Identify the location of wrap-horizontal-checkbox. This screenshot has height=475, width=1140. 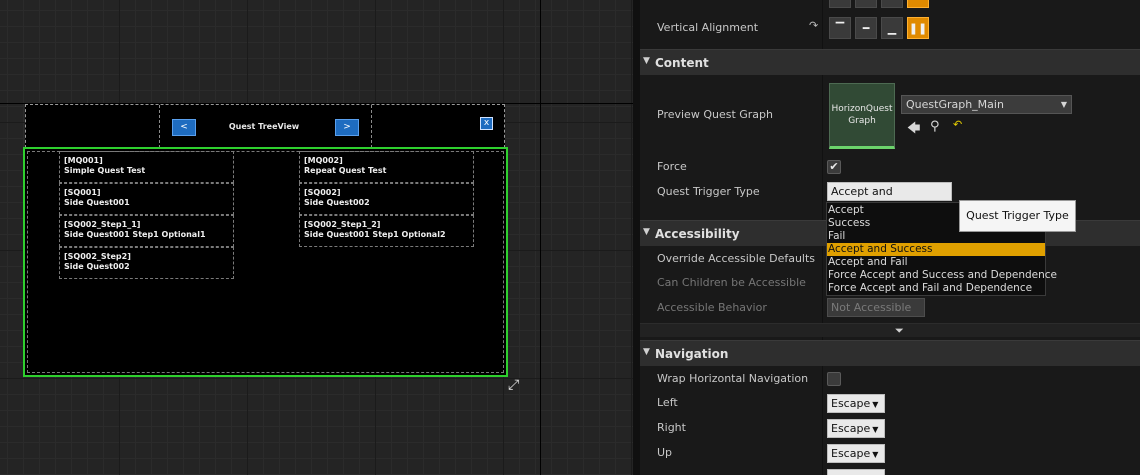
(834, 379).